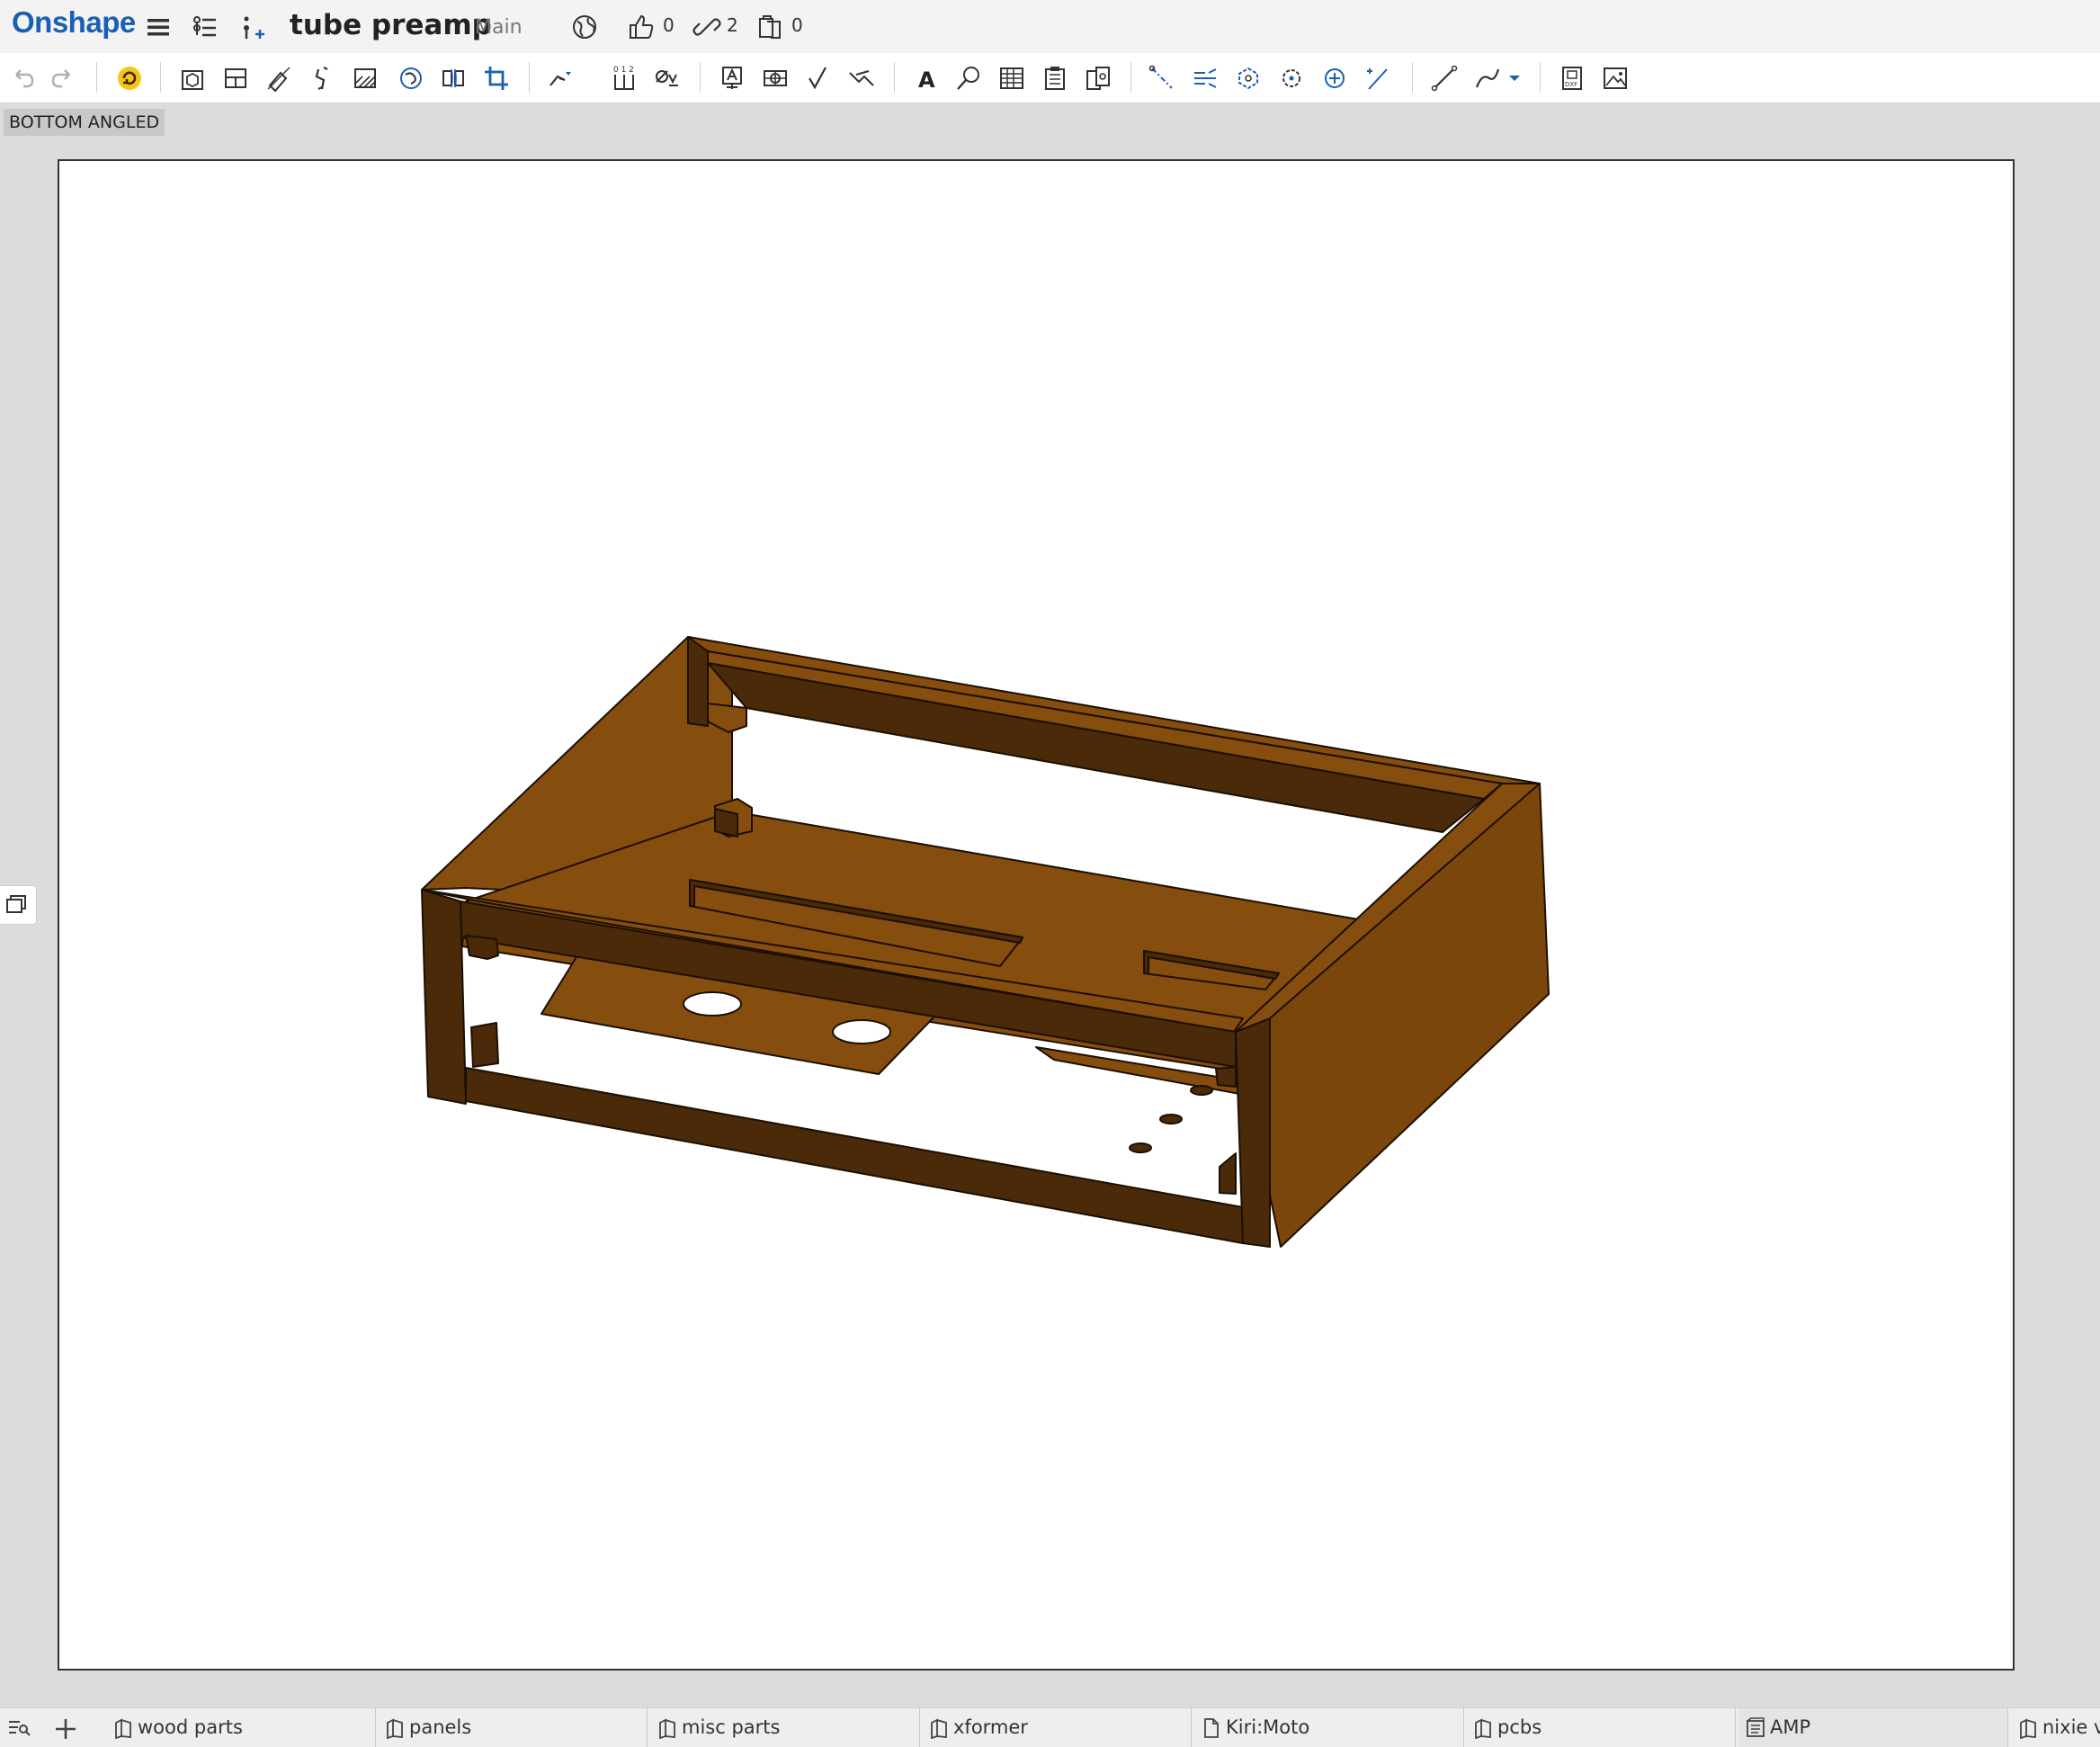 This screenshot has width=2100, height=1747. I want to click on export-dxf-icon: DXF, so click(1572, 78).